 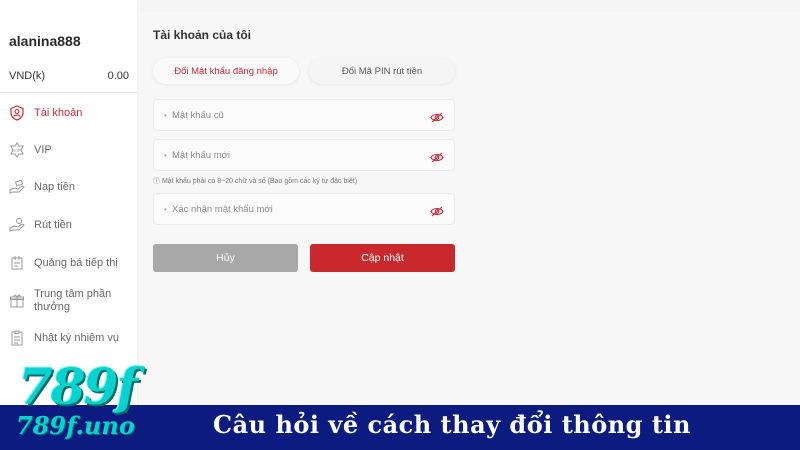 I want to click on banner-title: Câu hỏi về cách thay đổi thông tin, so click(x=452, y=424).